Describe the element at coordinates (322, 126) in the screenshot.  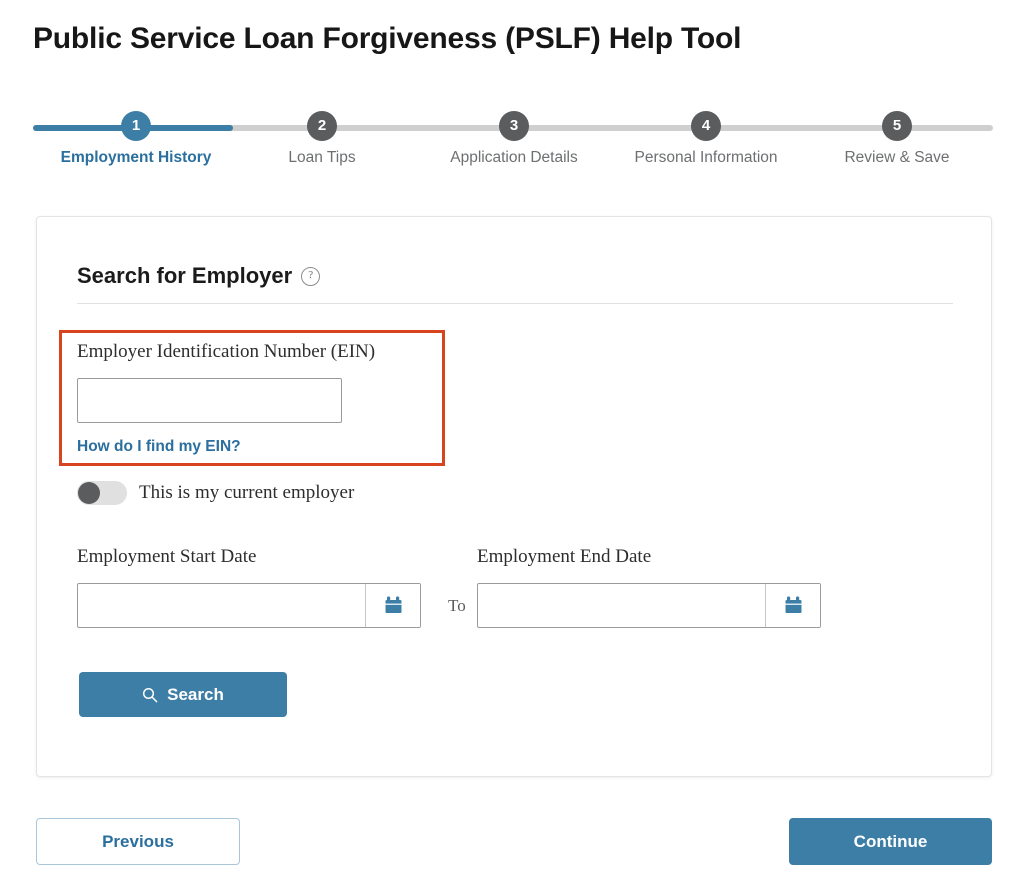
I see `step-number-2: 2` at that location.